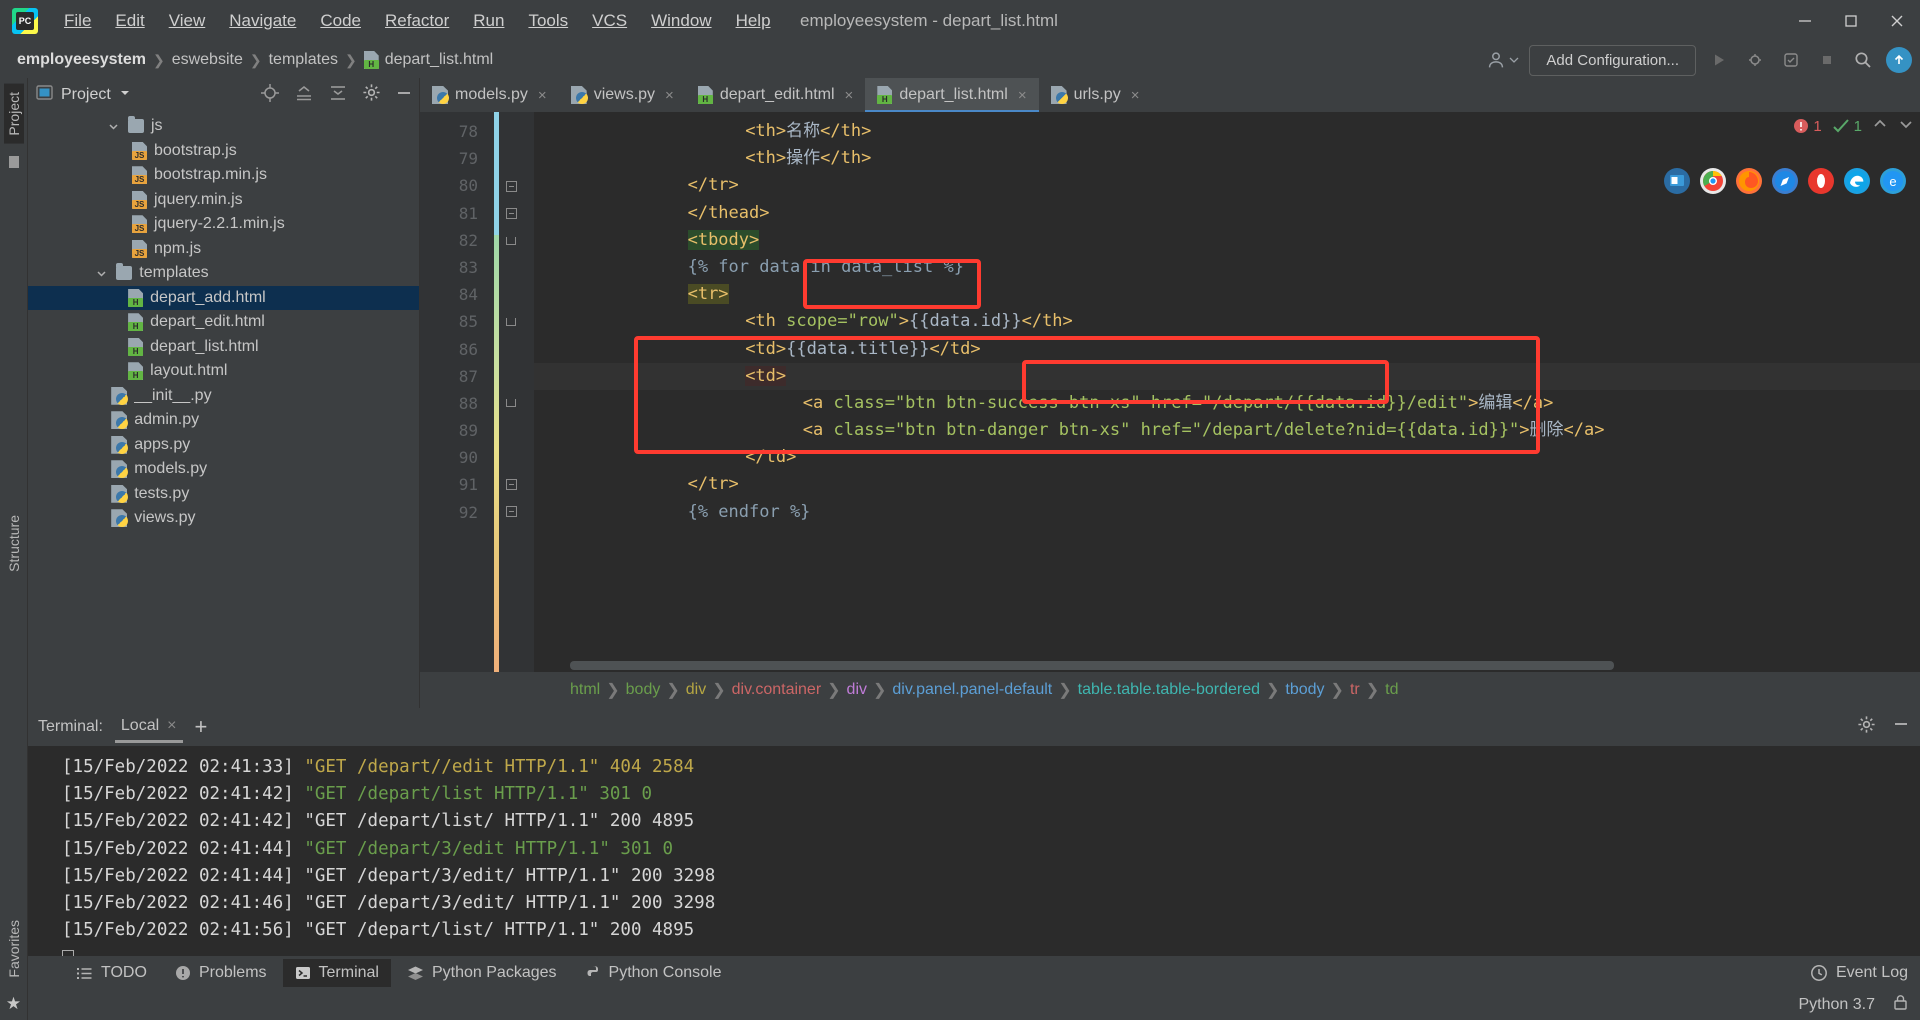 The height and width of the screenshot is (1020, 1920). What do you see at coordinates (753, 21) in the screenshot?
I see `menu-help: Help` at bounding box center [753, 21].